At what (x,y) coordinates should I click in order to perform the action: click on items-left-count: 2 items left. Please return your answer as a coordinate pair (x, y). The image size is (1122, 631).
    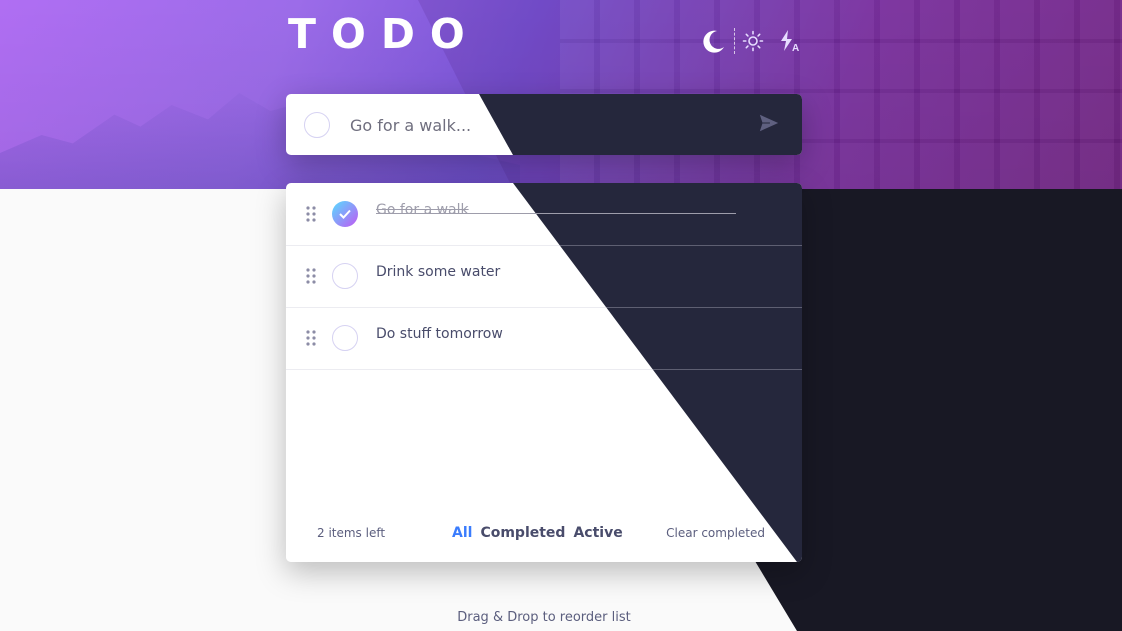
    Looking at the image, I should click on (351, 533).